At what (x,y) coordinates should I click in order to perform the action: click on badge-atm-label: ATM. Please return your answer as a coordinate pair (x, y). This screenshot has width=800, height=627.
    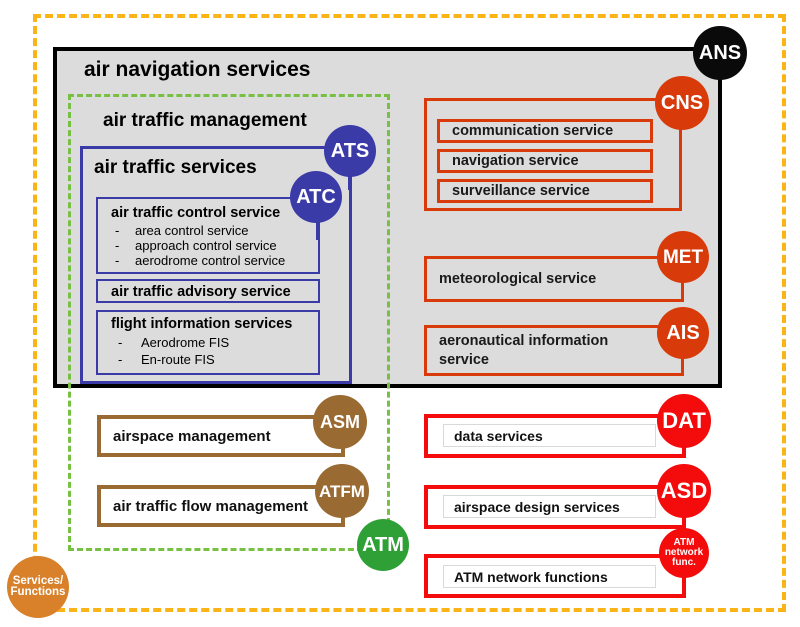
    Looking at the image, I should click on (383, 545).